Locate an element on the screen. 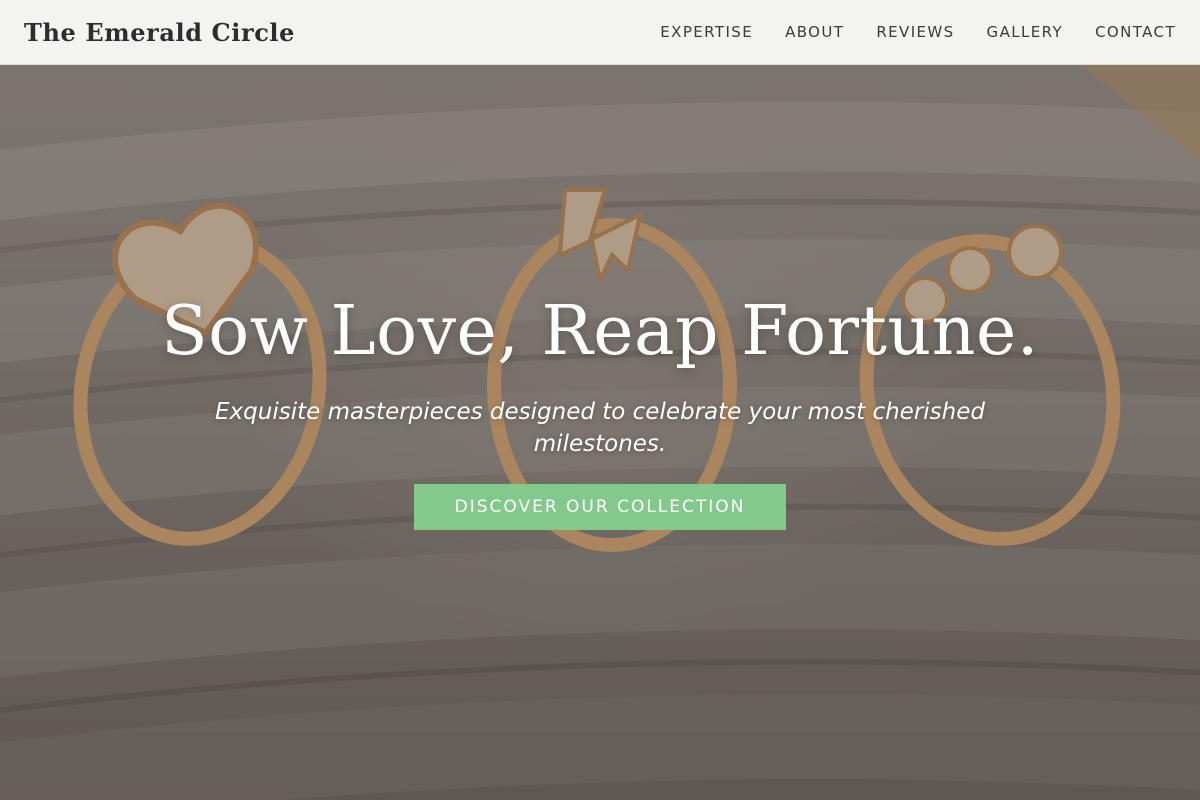 The height and width of the screenshot is (800, 1200). main-nav: EXPERTISE ABOUT REVIEWS GALLERY CONTACT is located at coordinates (918, 32).